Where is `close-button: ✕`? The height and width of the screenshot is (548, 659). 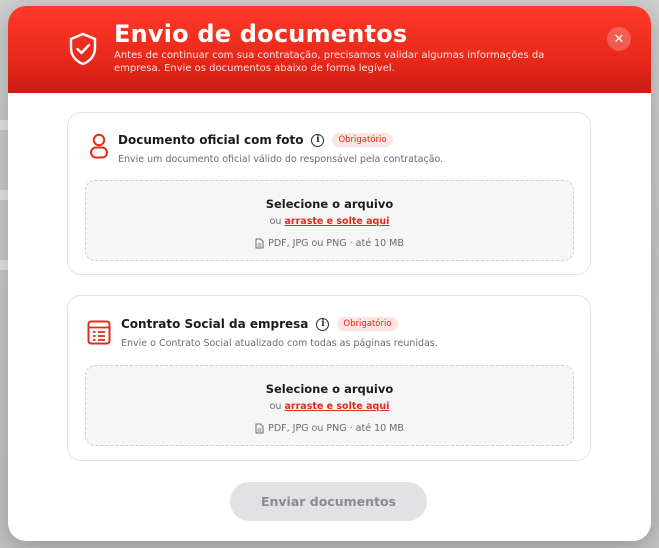
close-button: ✕ is located at coordinates (619, 39).